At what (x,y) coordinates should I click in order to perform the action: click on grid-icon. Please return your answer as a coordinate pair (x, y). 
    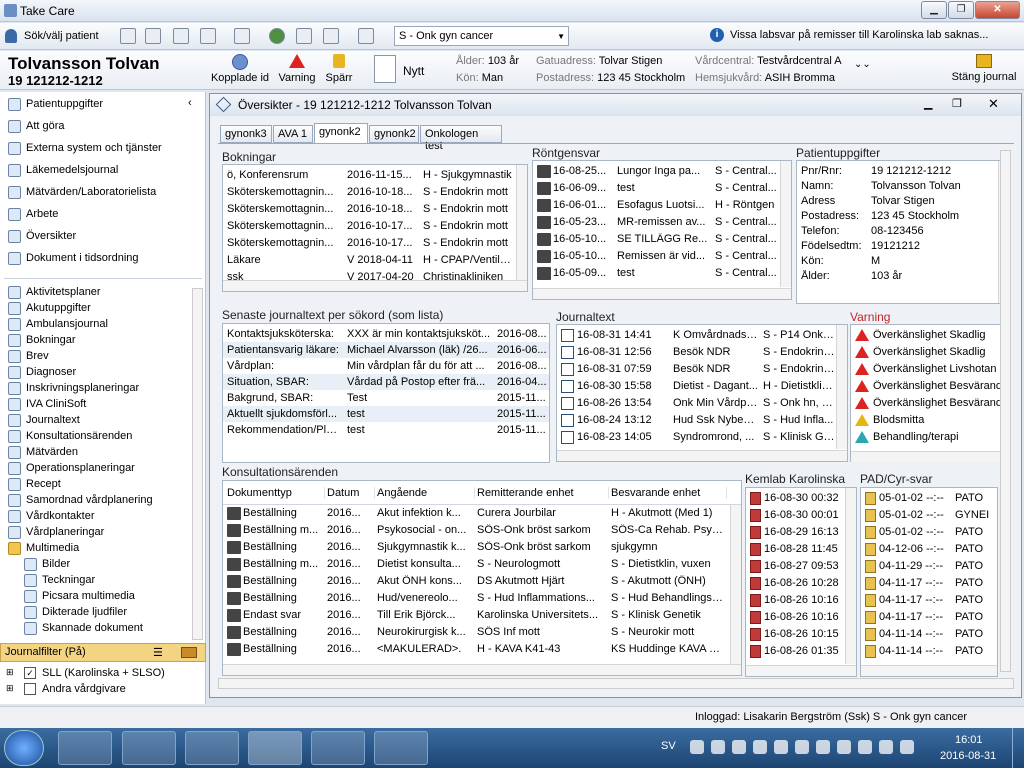
    Looking at the image, I should click on (181, 36).